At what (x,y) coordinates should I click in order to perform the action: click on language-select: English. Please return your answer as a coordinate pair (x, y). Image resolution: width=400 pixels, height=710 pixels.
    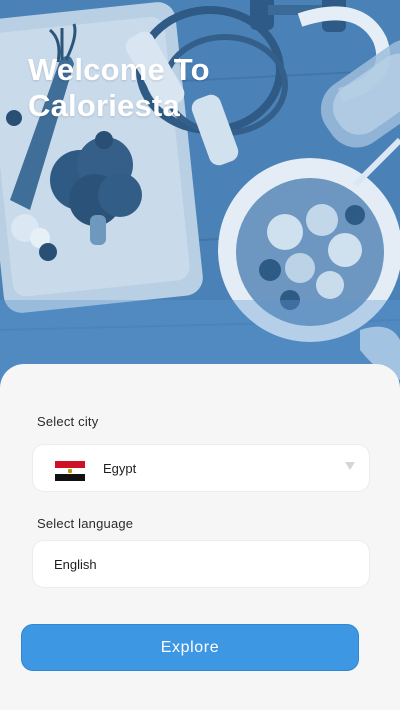
    Looking at the image, I should click on (201, 564).